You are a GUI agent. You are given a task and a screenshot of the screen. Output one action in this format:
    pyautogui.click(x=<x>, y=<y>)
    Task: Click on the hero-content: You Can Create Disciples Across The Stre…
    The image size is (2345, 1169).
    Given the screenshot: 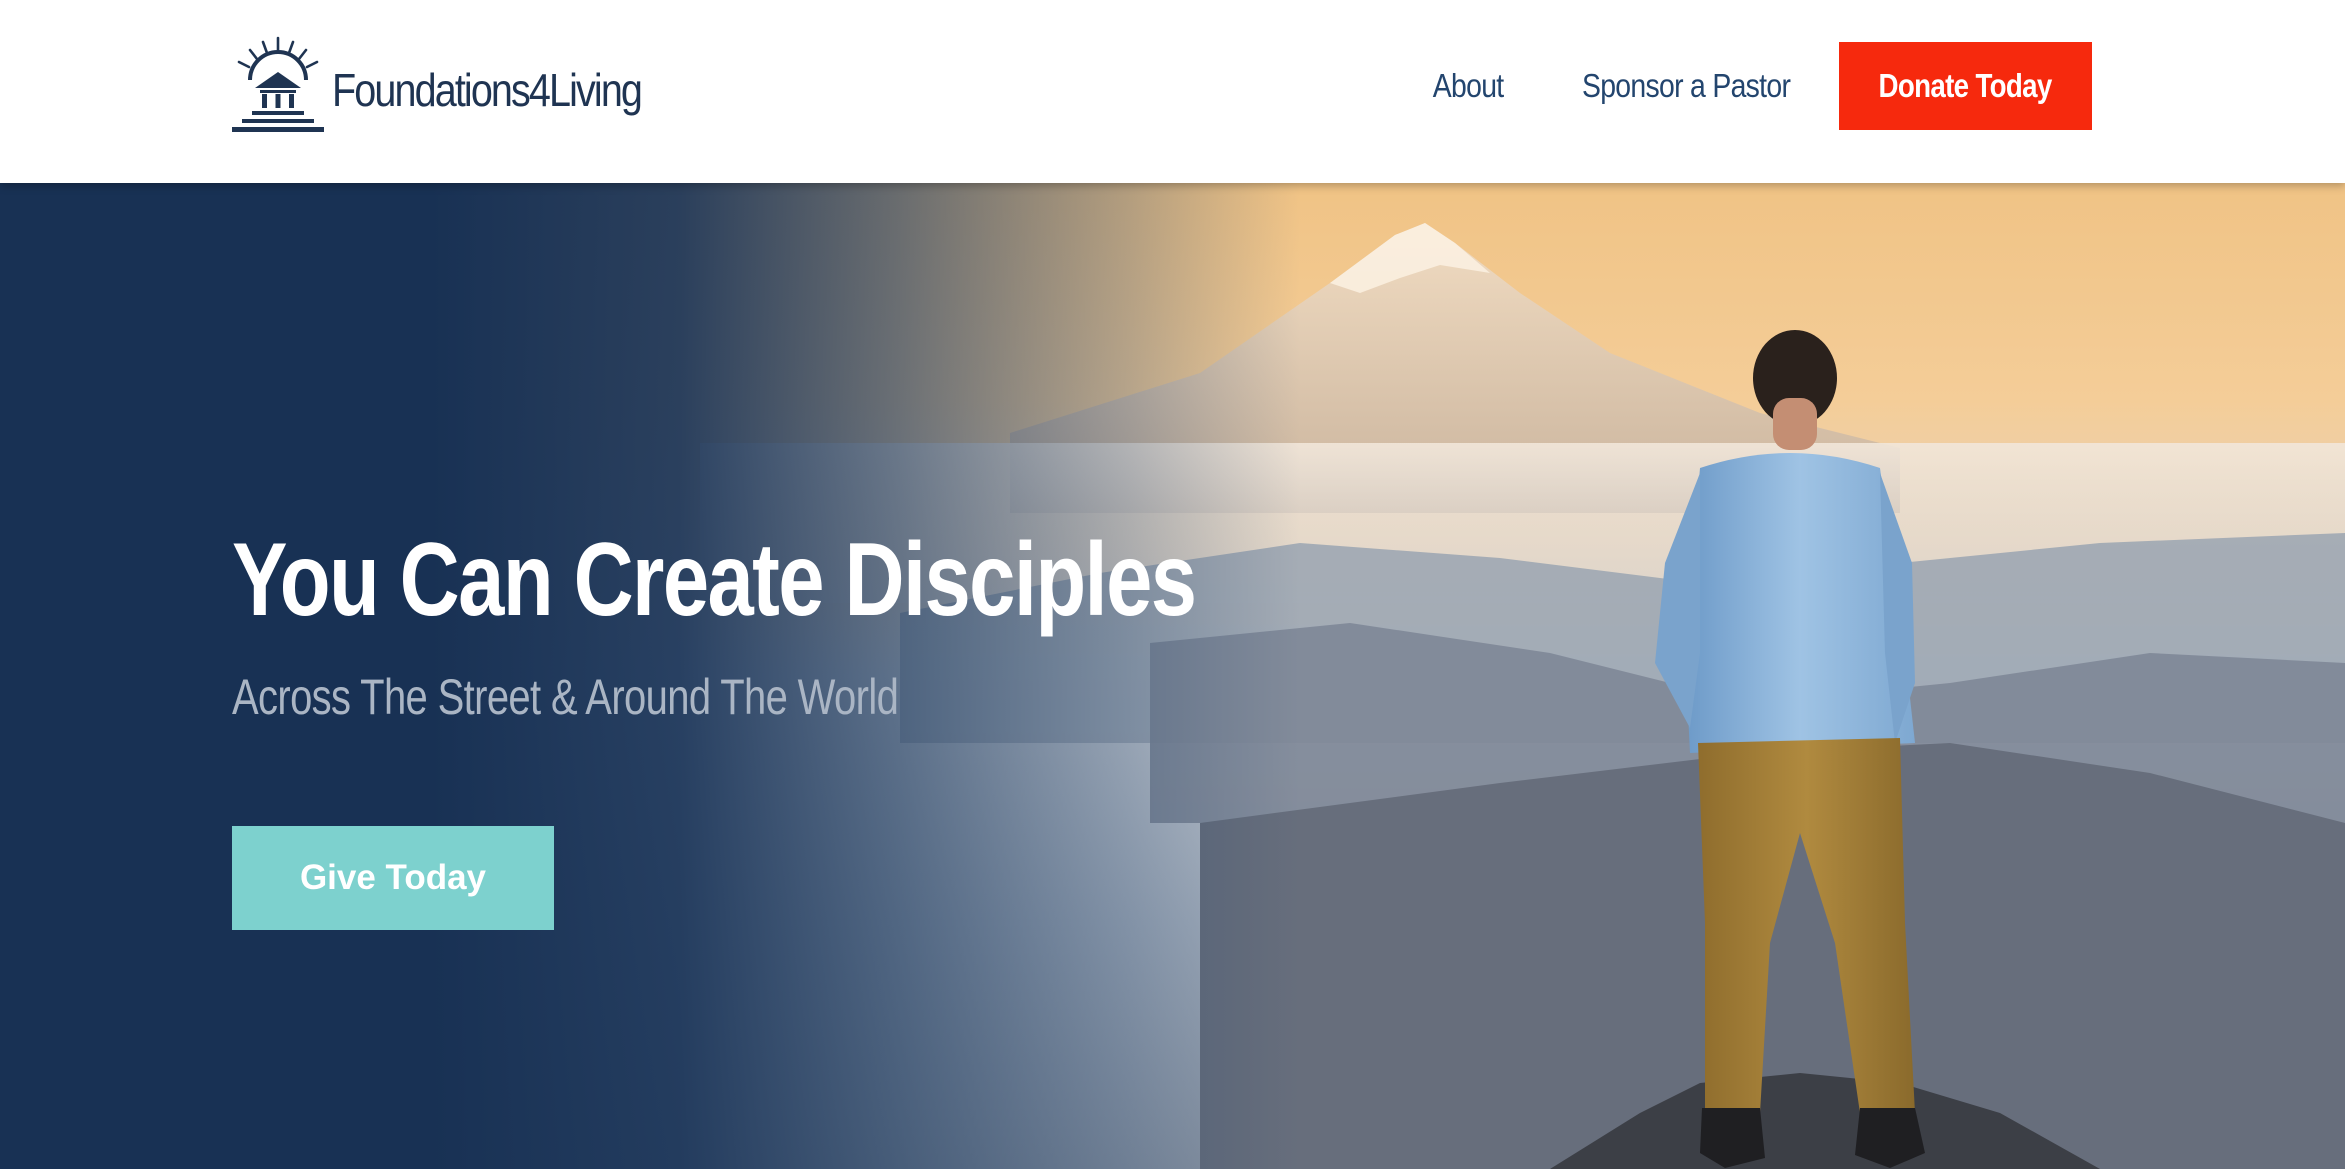 What is the action you would take?
    pyautogui.click(x=832, y=625)
    